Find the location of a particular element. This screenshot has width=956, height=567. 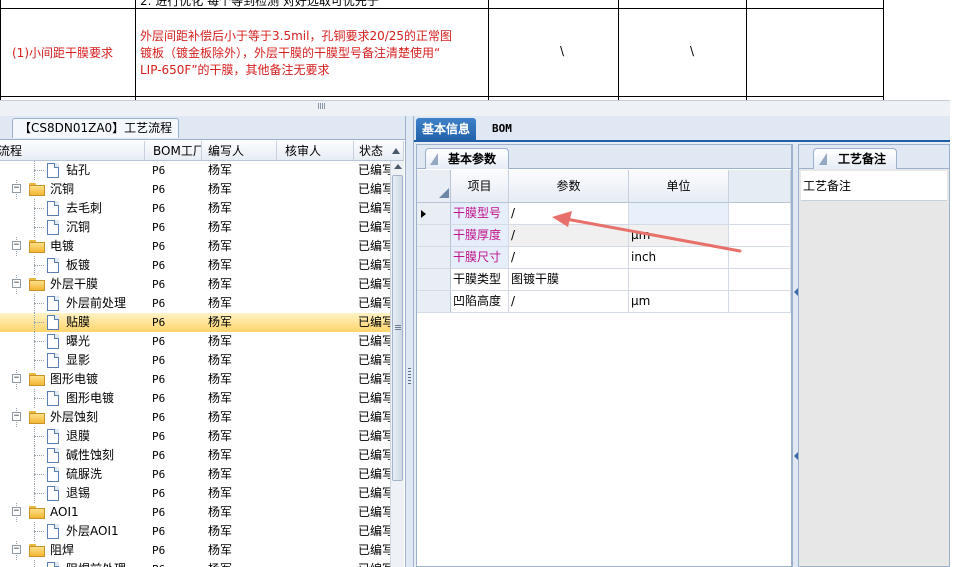

tree-row: 沉铜 P6 杨军 已编写 is located at coordinates (195, 227).